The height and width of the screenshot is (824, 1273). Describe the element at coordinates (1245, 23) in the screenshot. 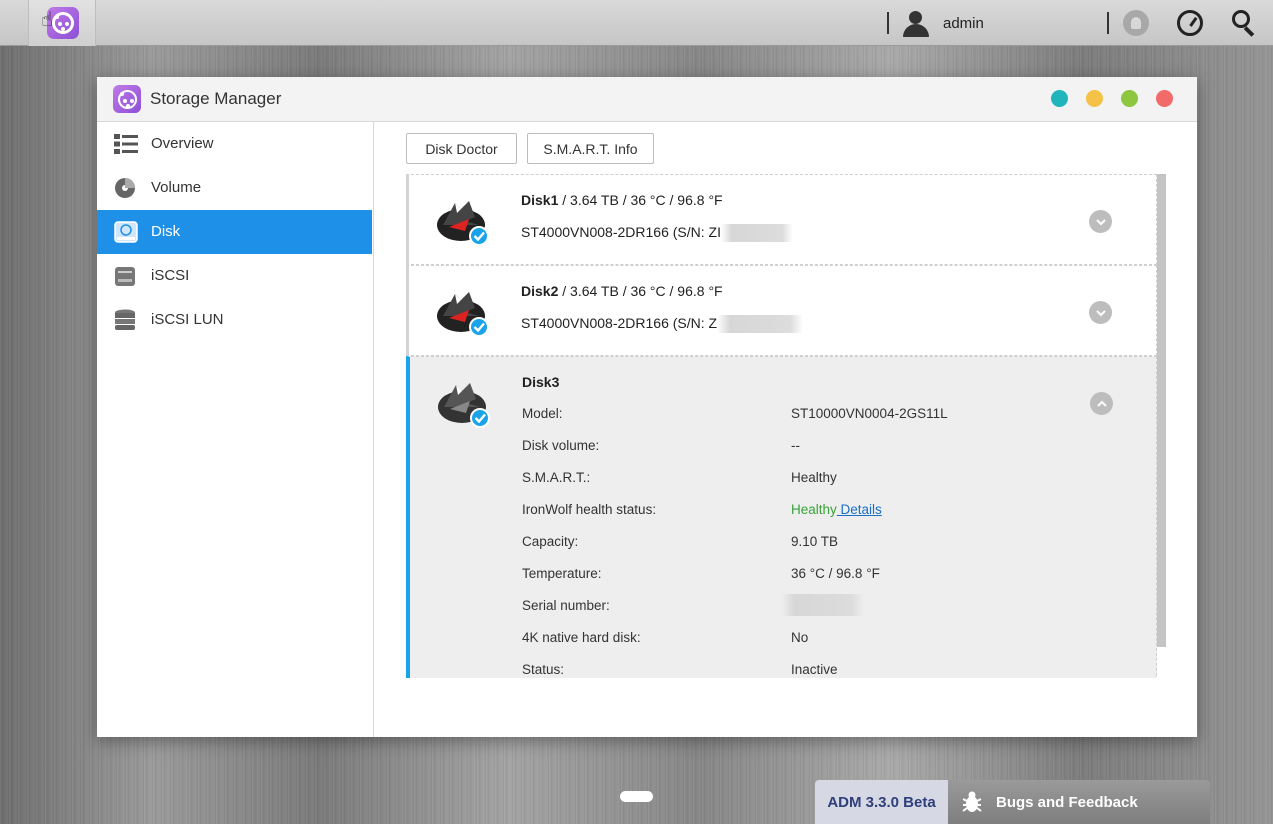

I see `search-icon` at that location.